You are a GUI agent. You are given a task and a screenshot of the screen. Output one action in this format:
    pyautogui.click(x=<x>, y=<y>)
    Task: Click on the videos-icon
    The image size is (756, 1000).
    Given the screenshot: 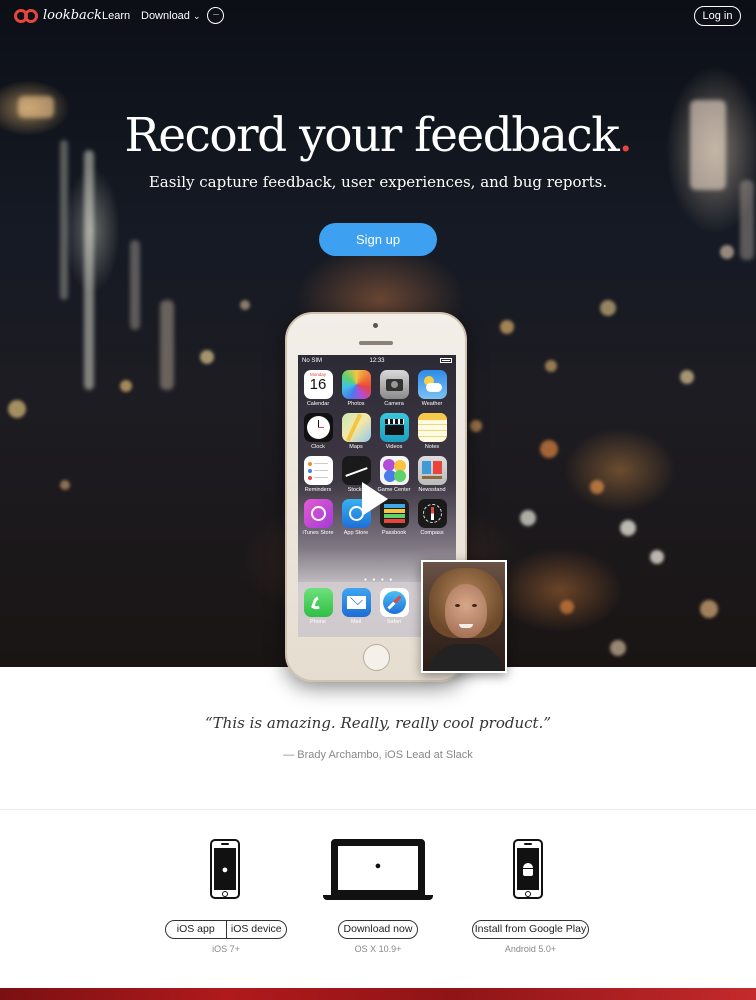 What is the action you would take?
    pyautogui.click(x=394, y=427)
    